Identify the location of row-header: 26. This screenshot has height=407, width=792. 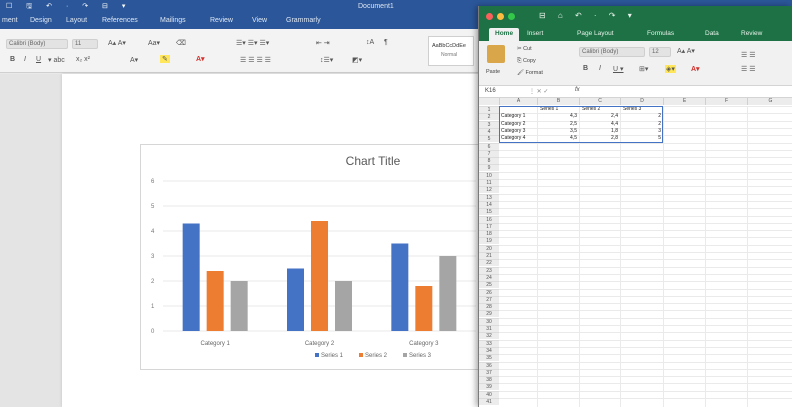
(489, 292).